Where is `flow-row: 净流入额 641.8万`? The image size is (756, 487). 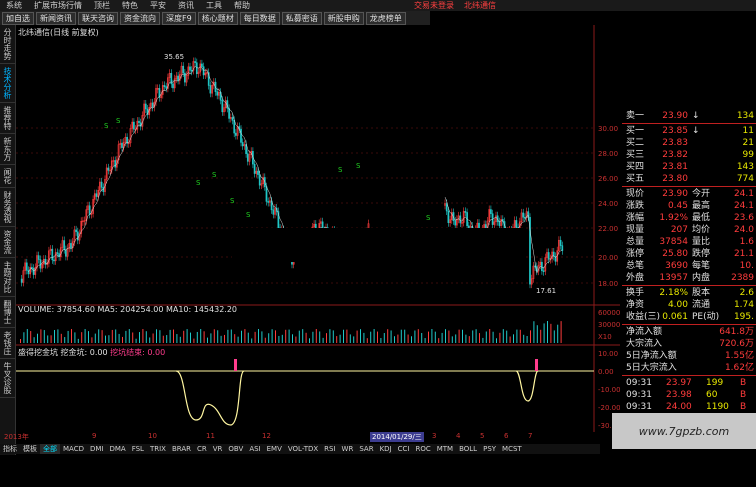 flow-row: 净流入额 641.8万 is located at coordinates (689, 332).